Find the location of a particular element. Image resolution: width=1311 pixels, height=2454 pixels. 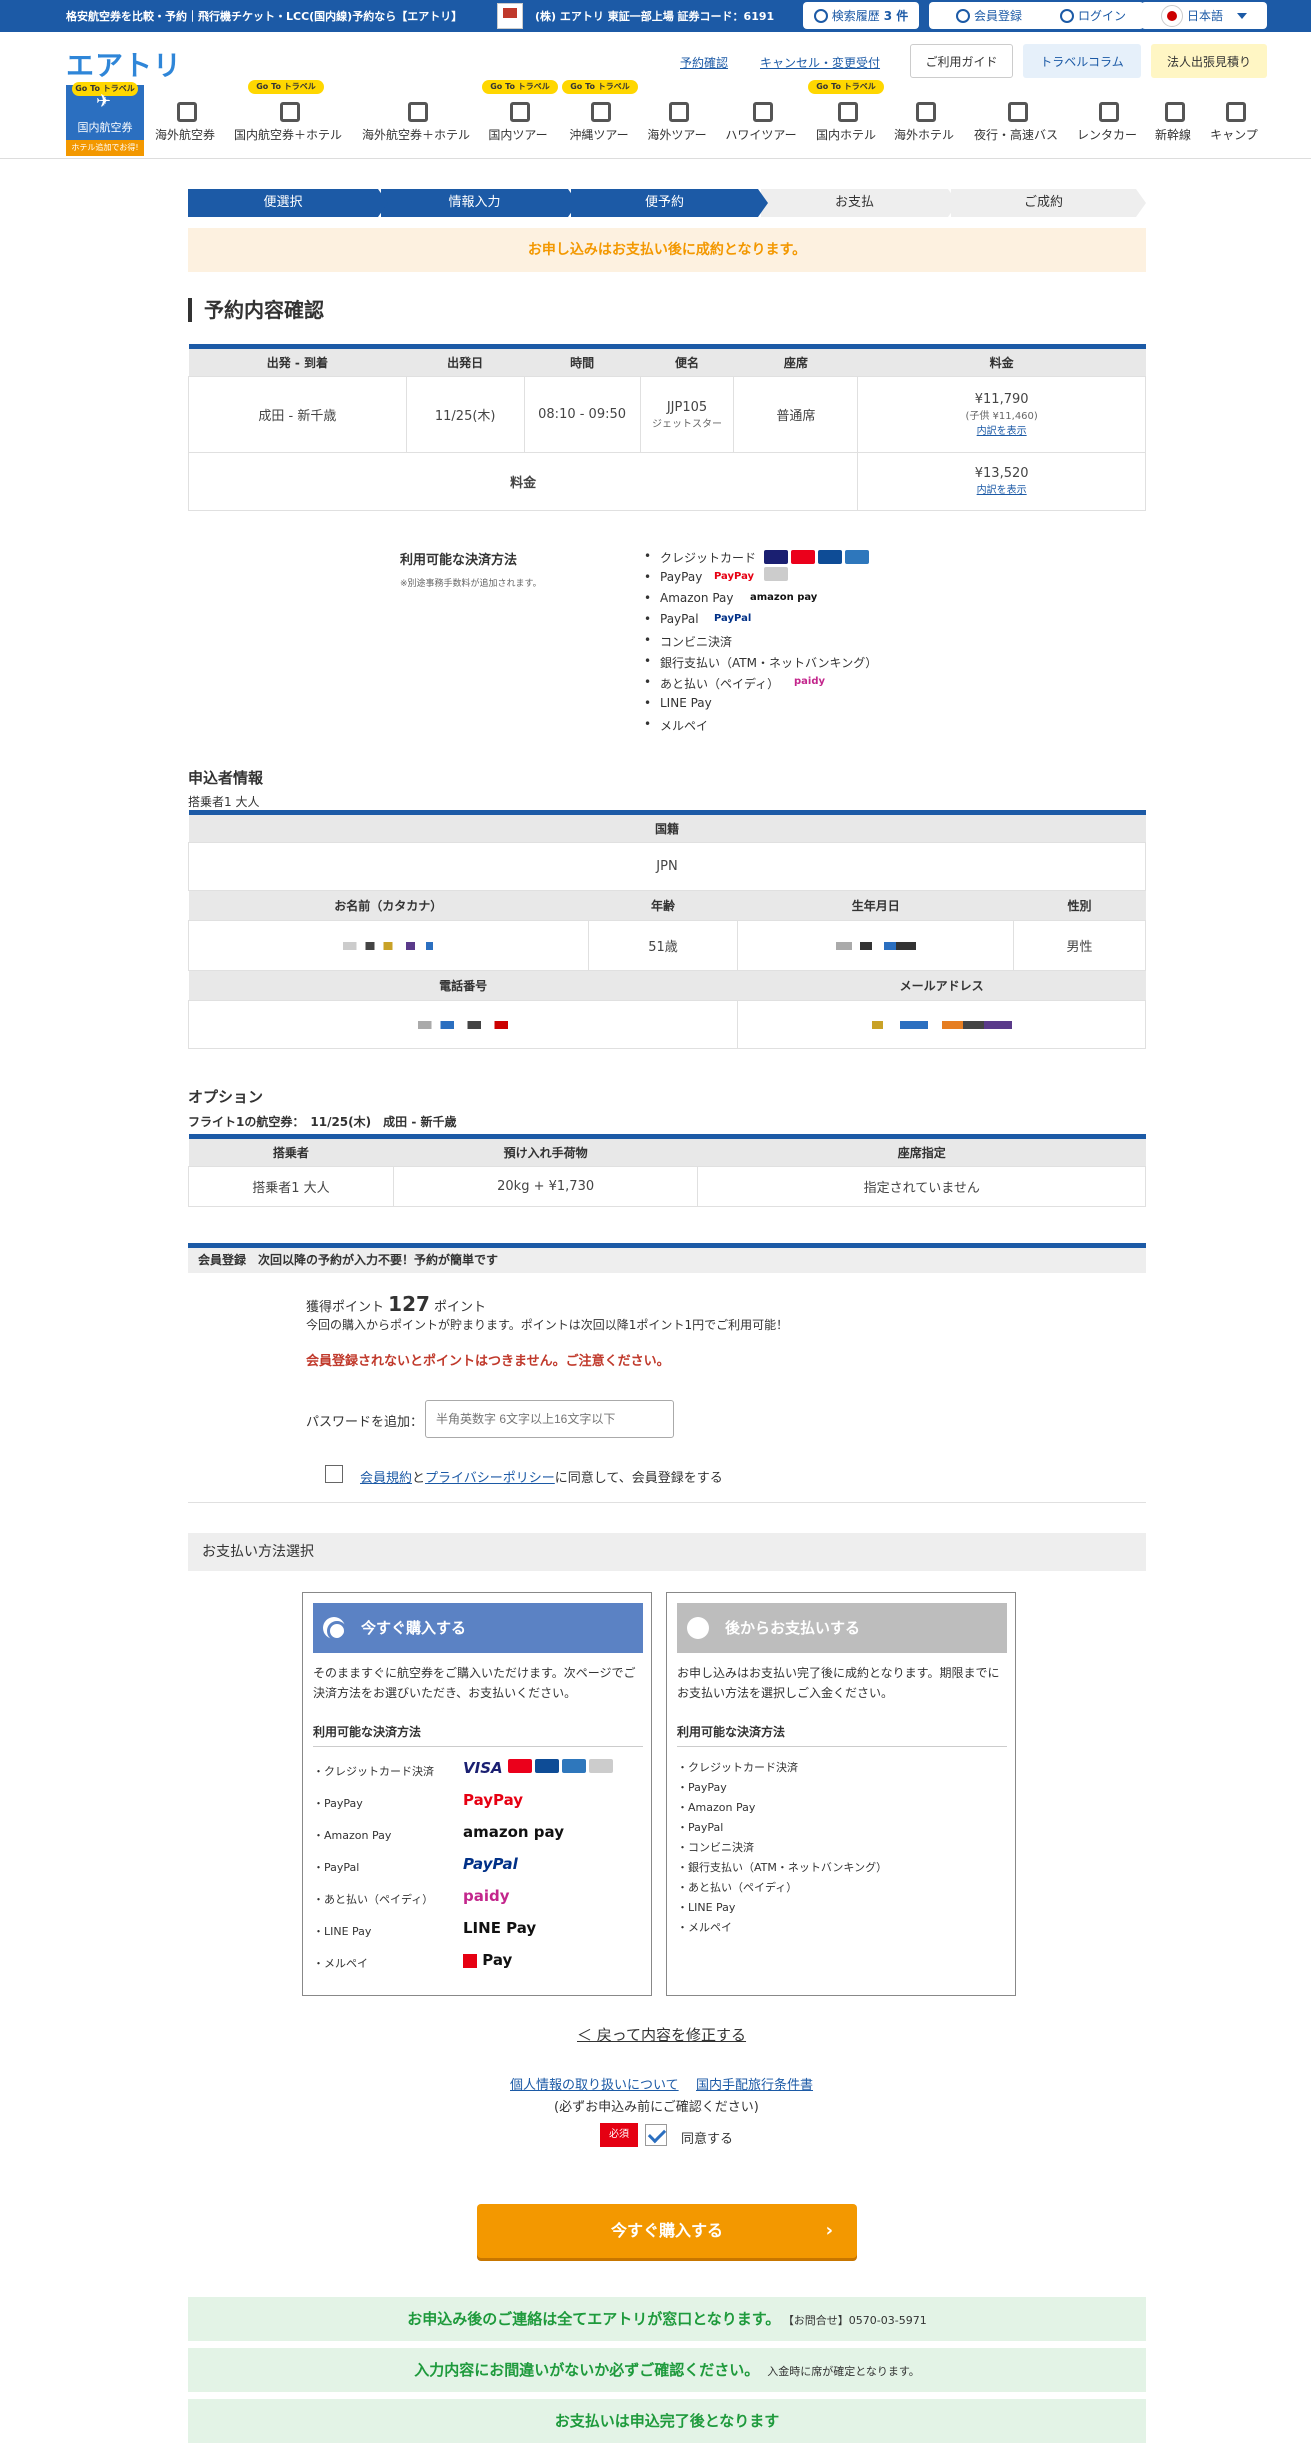

step-info-input: 情報入力 is located at coordinates (479, 203).